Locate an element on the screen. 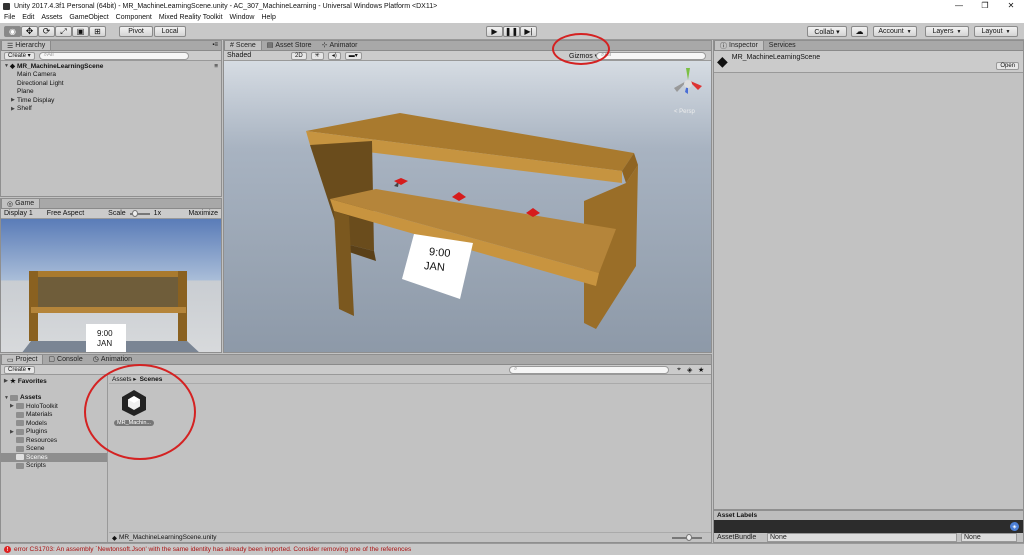 Image resolution: width=1024 pixels, height=555 pixels. audio-toggle: ◂) is located at coordinates (334, 55).